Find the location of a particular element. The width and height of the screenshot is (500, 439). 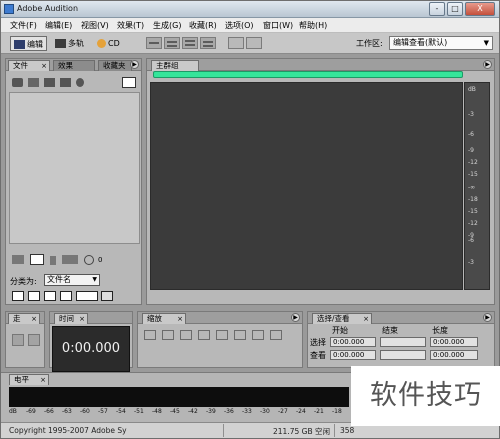

close-file-icon is located at coordinates (33, 82).